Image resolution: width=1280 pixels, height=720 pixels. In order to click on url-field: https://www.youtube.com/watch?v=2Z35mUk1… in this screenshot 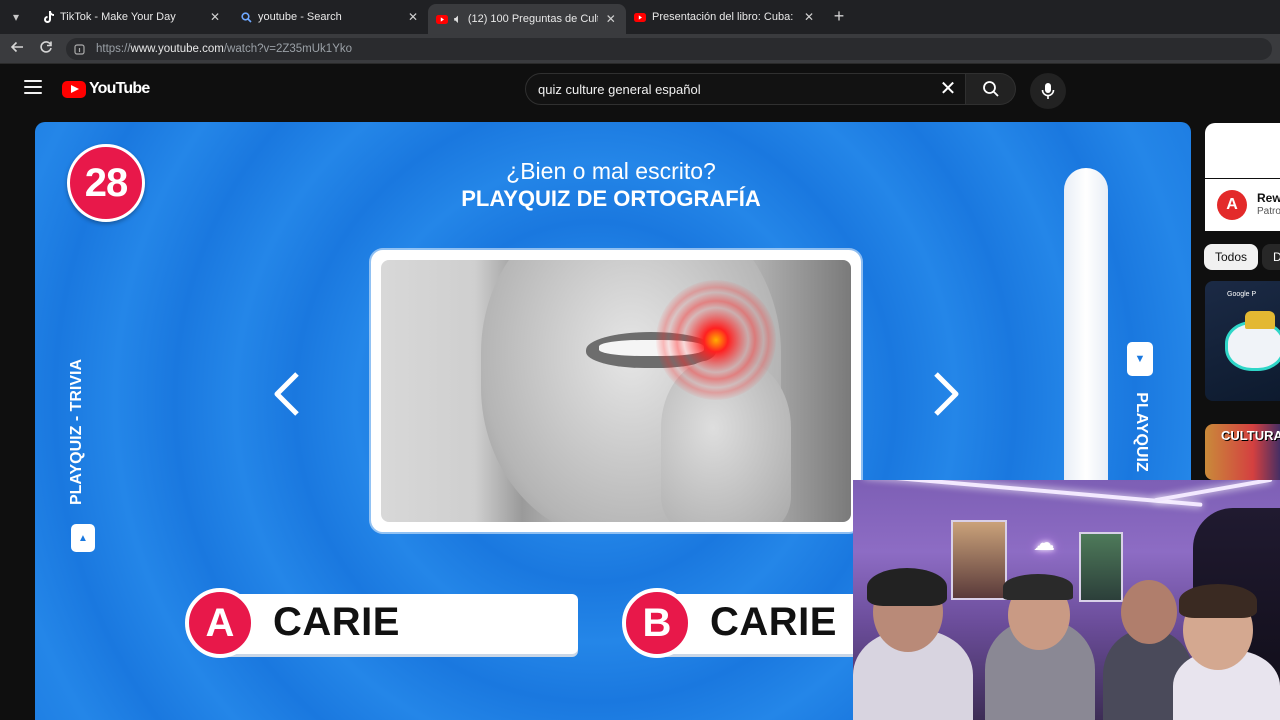, I will do `click(669, 49)`.